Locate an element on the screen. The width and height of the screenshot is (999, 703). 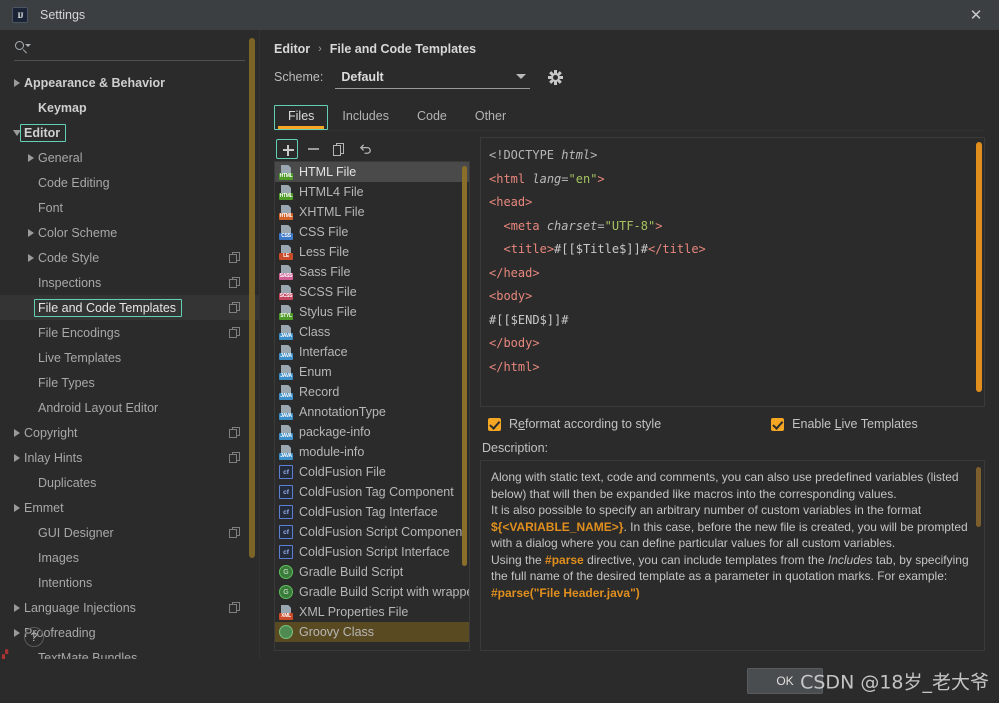
reformat-according-to-style-checkbox: Reformat according to style is located at coordinates (574, 424).